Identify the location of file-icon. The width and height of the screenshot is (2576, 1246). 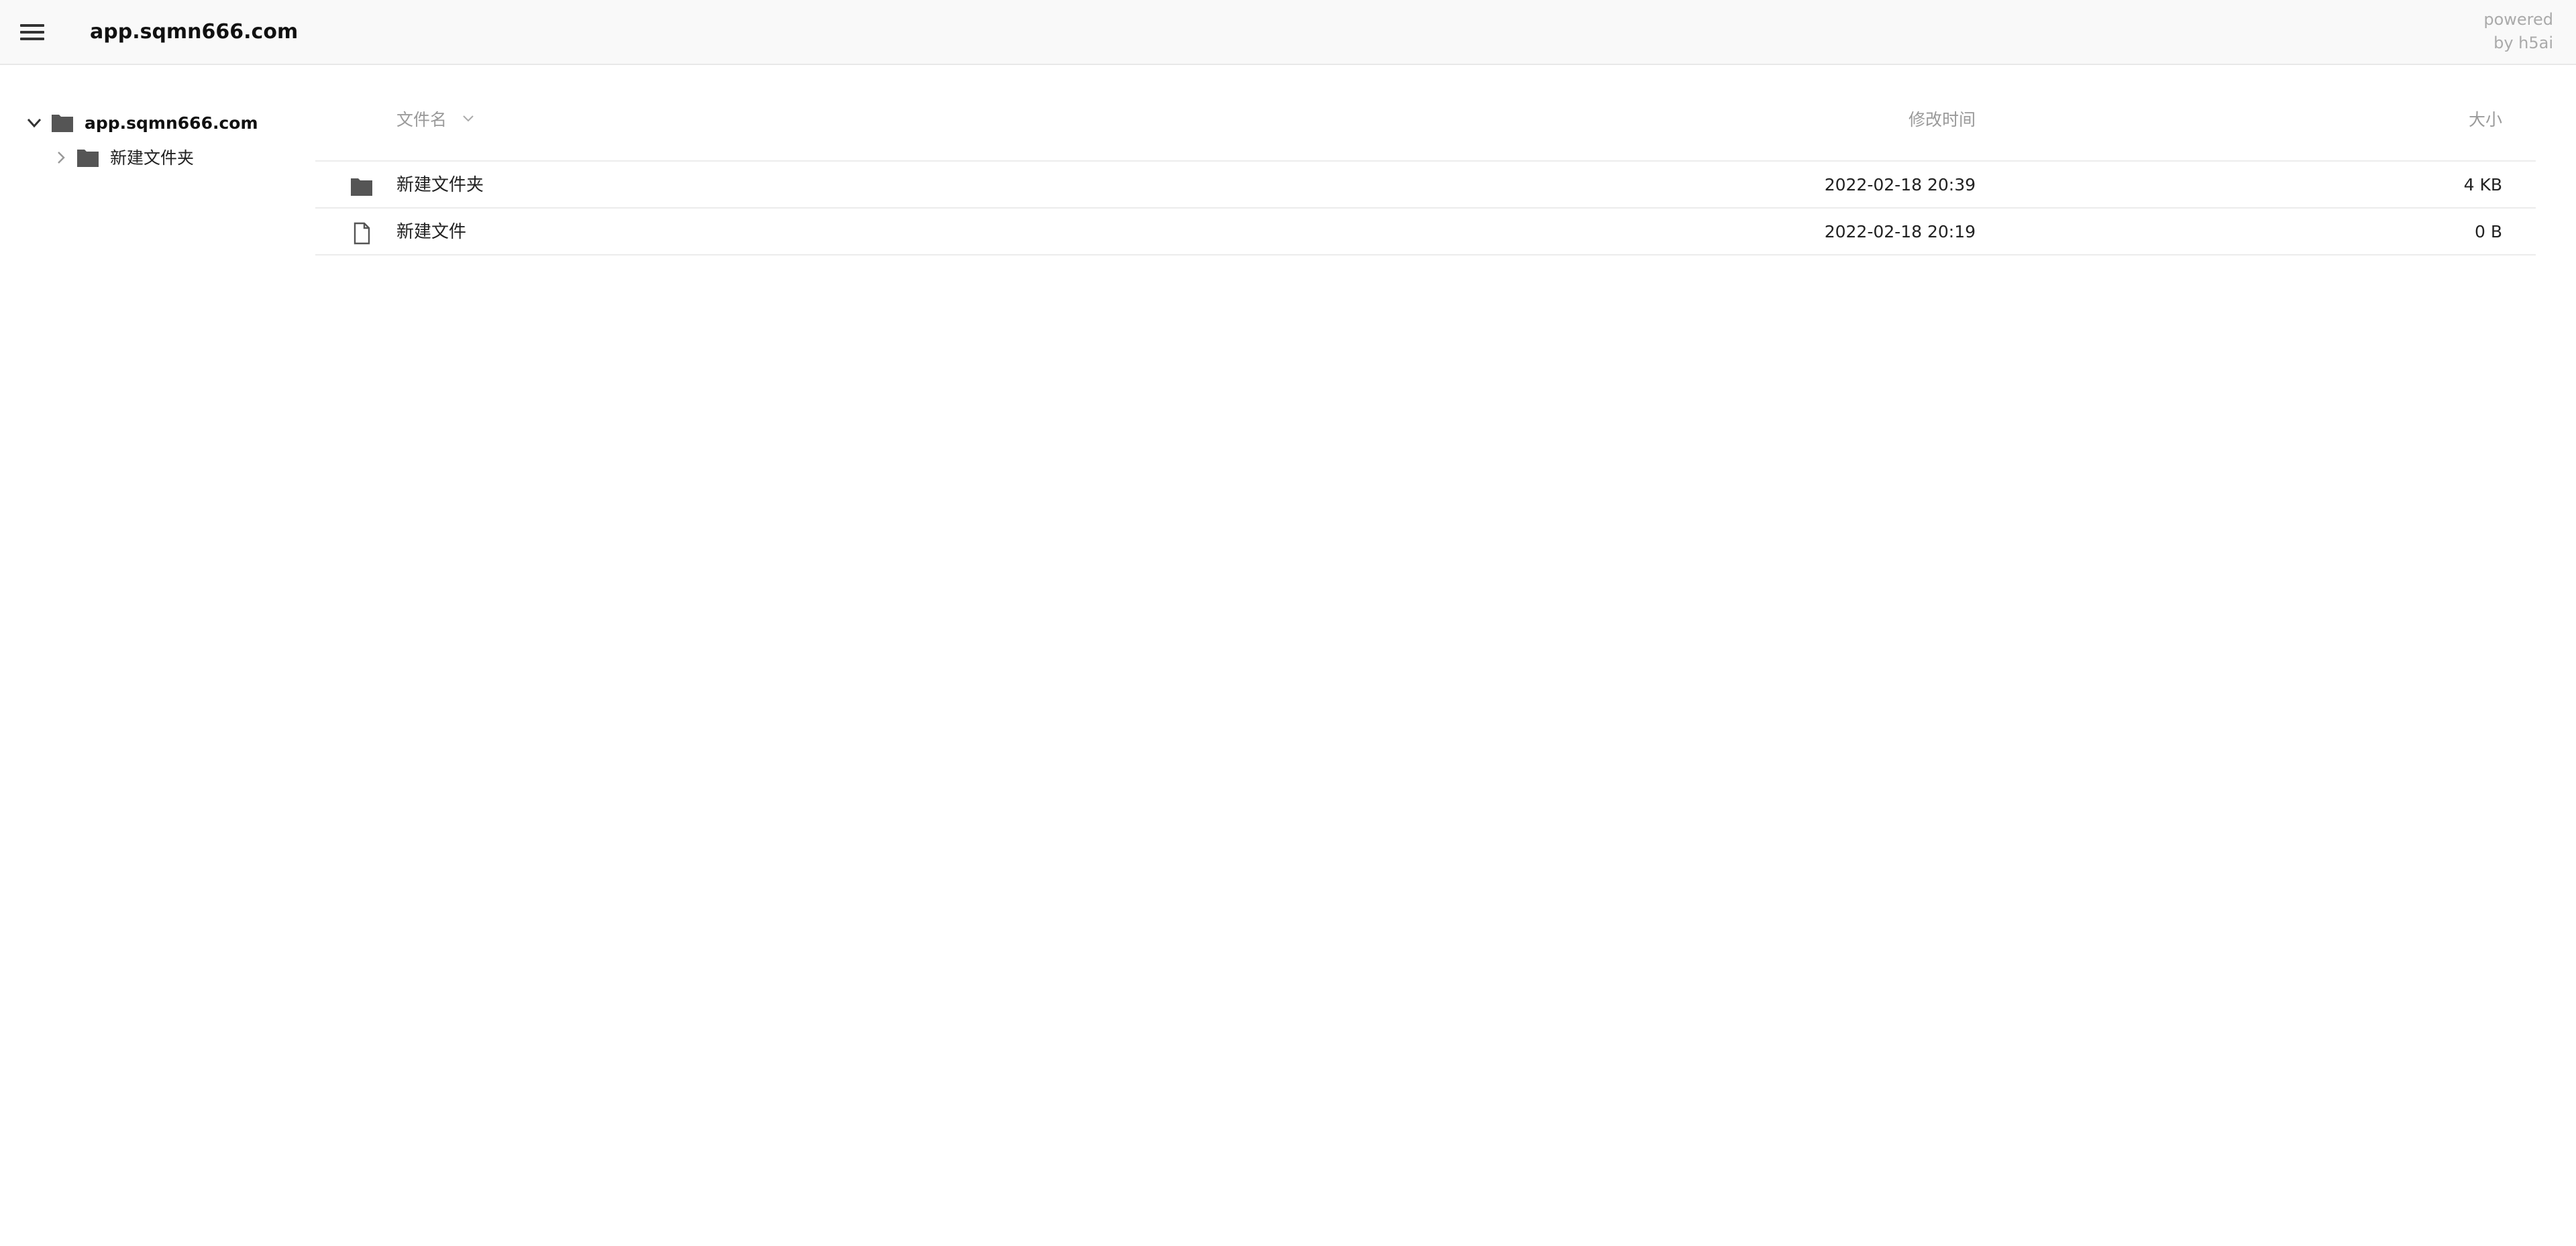
(362, 233).